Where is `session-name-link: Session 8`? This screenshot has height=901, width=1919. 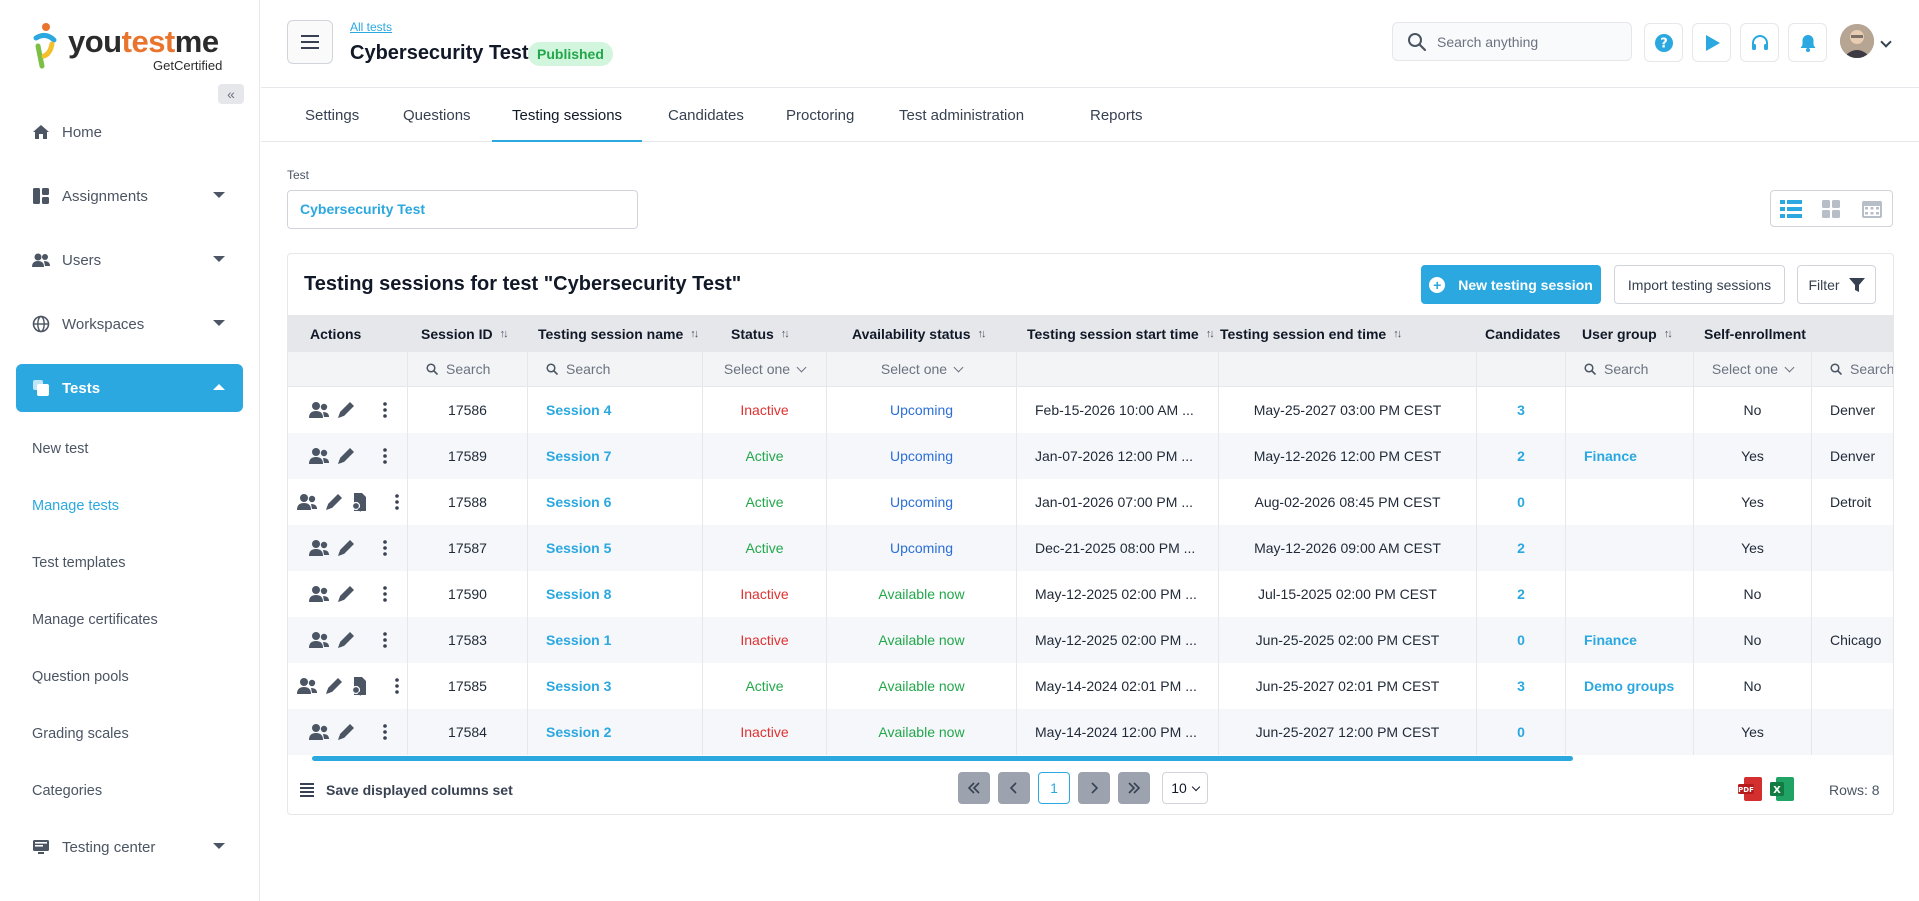 session-name-link: Session 8 is located at coordinates (578, 594).